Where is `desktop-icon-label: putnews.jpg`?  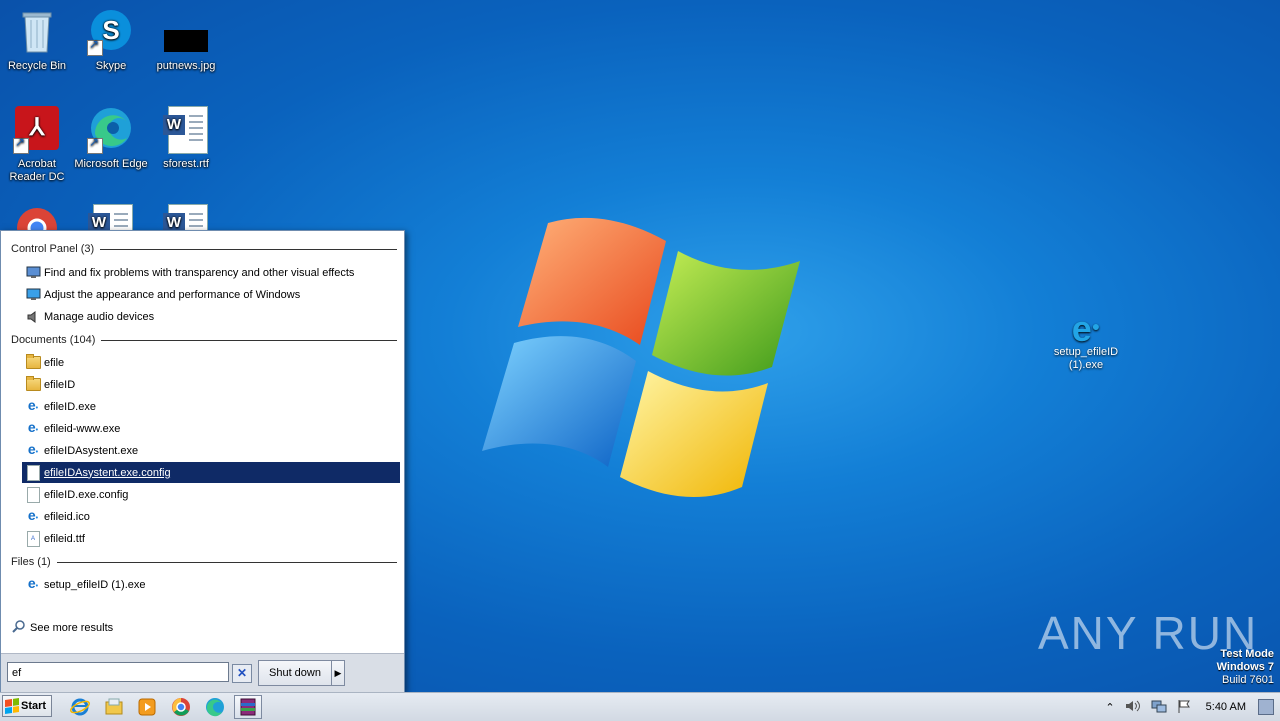 desktop-icon-label: putnews.jpg is located at coordinates (186, 66).